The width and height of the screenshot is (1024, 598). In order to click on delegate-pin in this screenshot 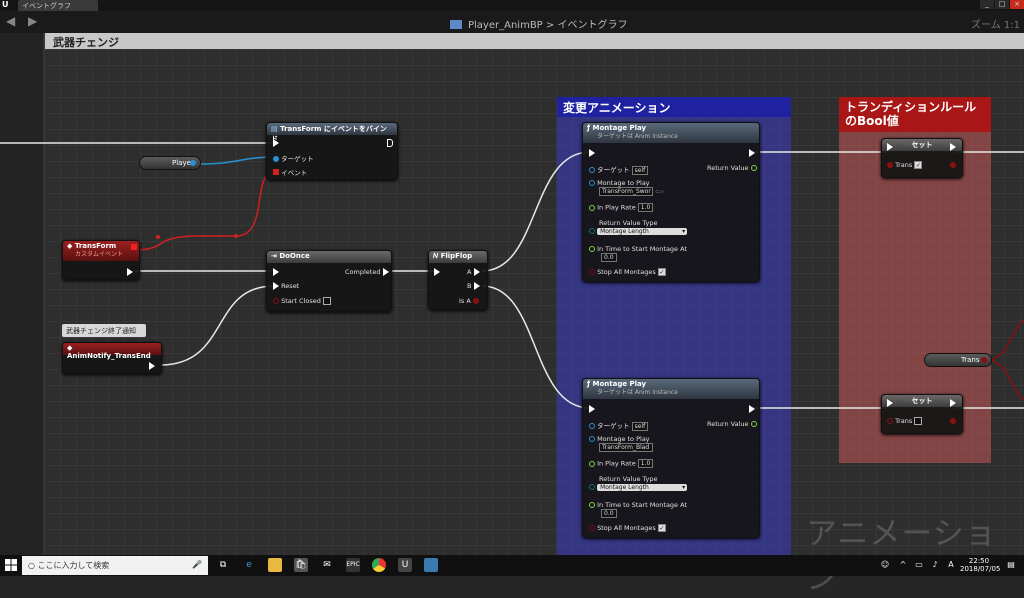, I will do `click(134, 247)`.